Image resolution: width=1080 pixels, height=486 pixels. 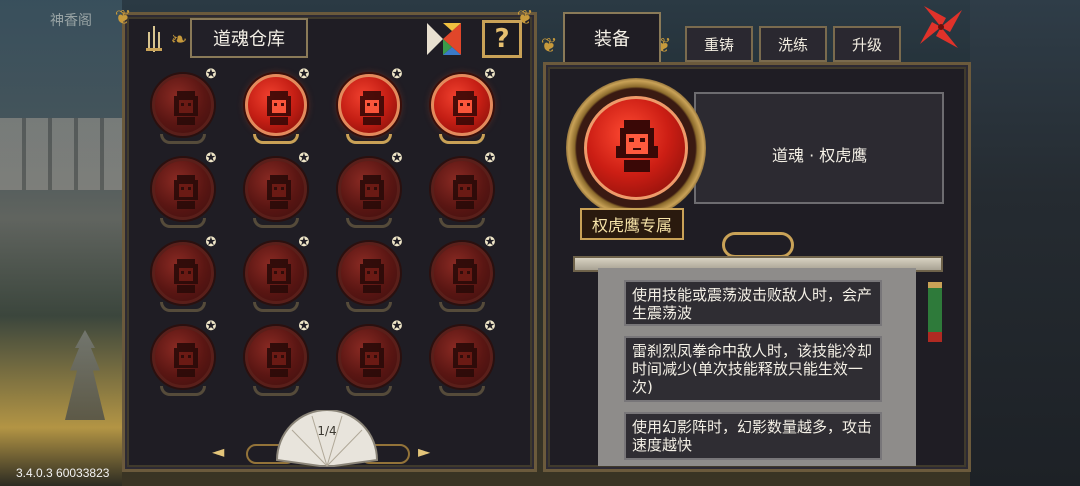 What do you see at coordinates (758, 245) in the screenshot?
I see `scroll-knot-ornament` at bounding box center [758, 245].